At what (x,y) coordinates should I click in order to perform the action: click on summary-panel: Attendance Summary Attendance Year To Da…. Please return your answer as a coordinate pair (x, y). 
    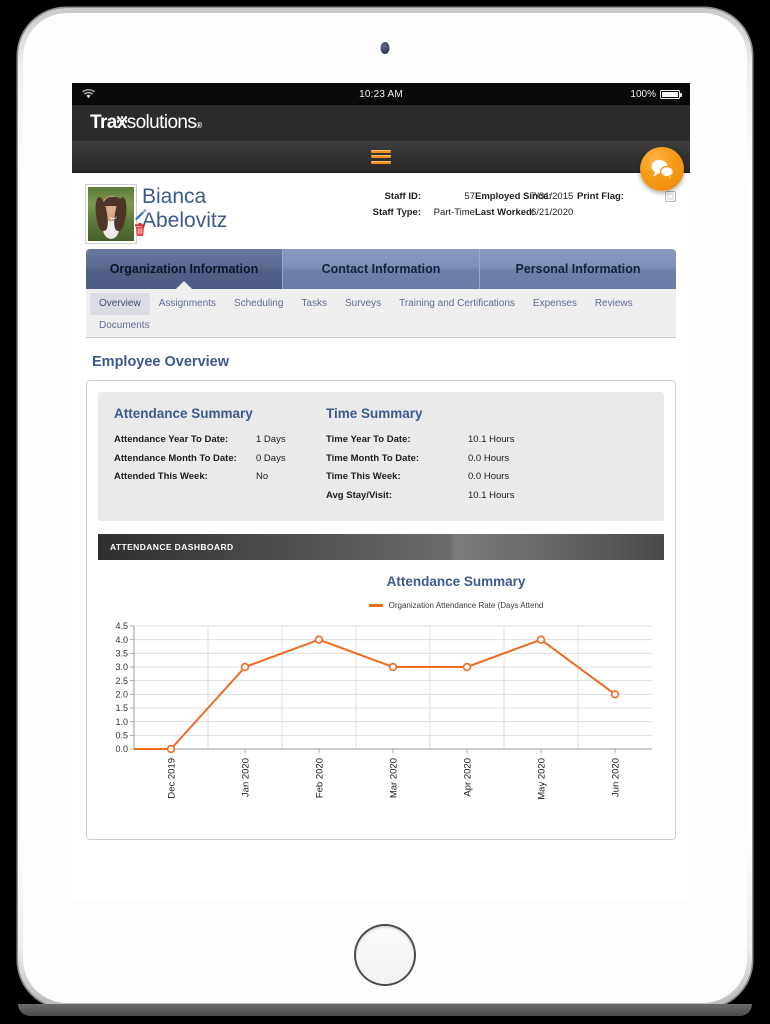
    Looking at the image, I should click on (381, 457).